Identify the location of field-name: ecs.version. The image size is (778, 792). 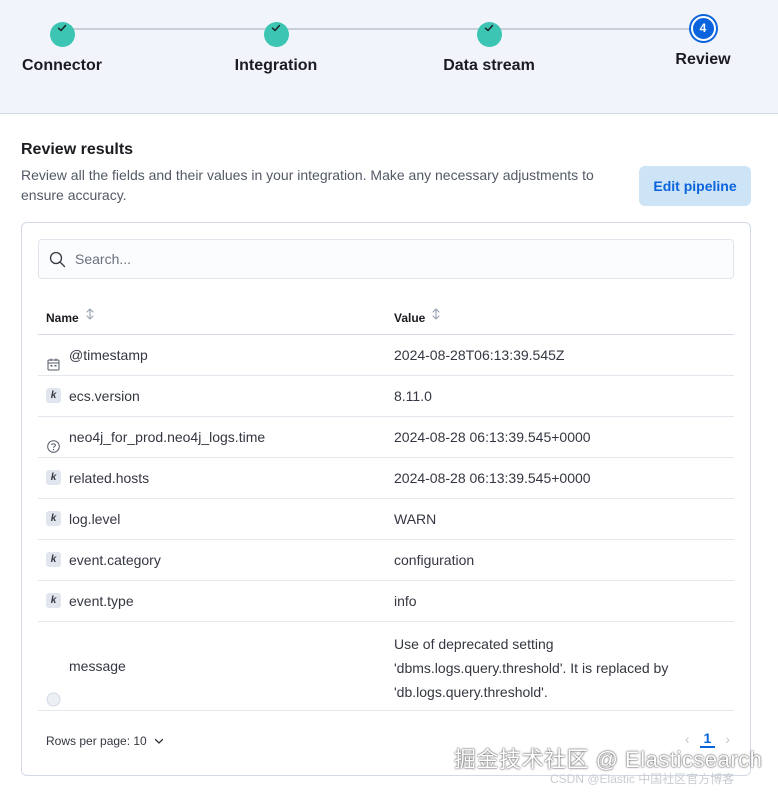
(104, 396).